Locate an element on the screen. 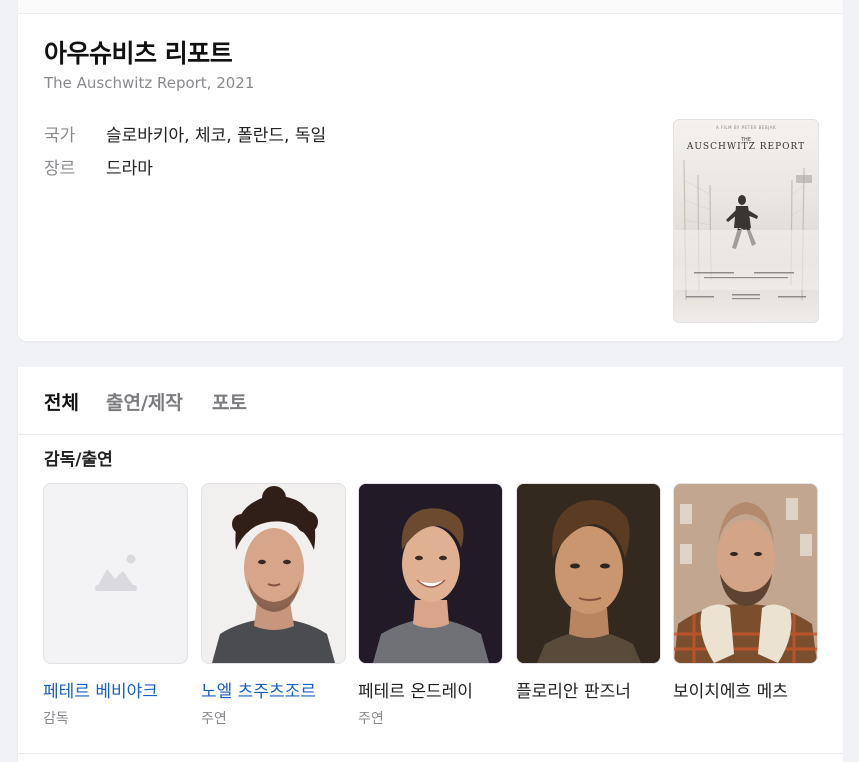  person-role: 감독 is located at coordinates (56, 719).